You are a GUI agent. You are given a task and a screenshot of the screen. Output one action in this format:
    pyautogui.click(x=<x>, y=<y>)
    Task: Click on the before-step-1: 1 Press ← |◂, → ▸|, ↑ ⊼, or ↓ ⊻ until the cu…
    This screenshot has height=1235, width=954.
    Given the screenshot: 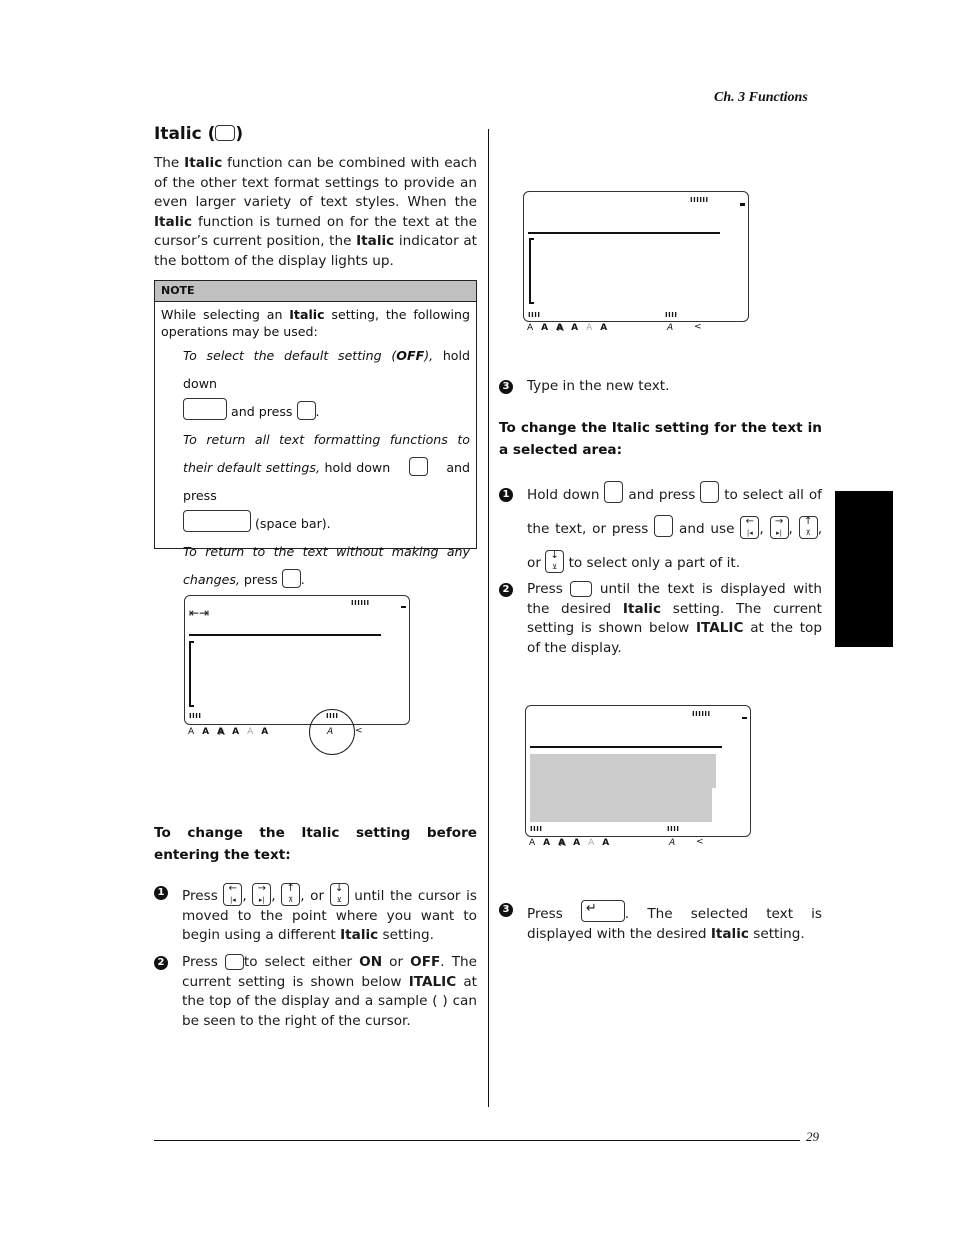 What is the action you would take?
    pyautogui.click(x=315, y=914)
    